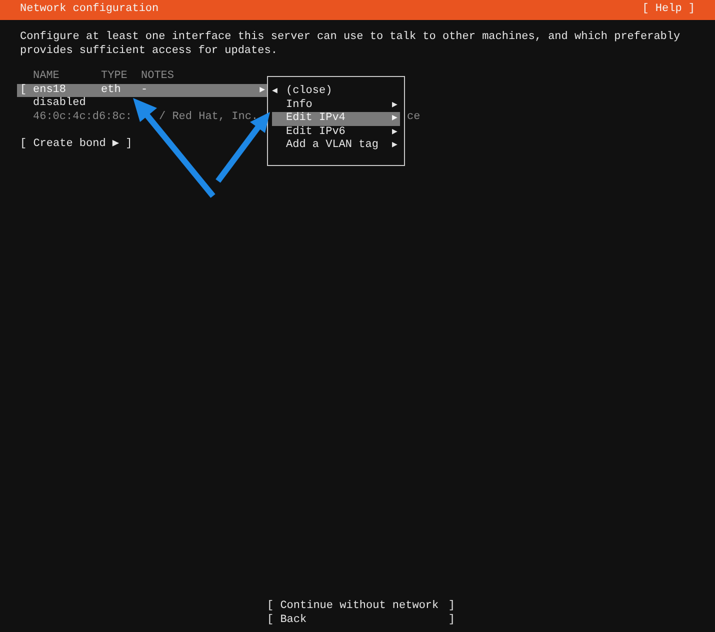  I want to click on interface-status: disabled, so click(59, 103).